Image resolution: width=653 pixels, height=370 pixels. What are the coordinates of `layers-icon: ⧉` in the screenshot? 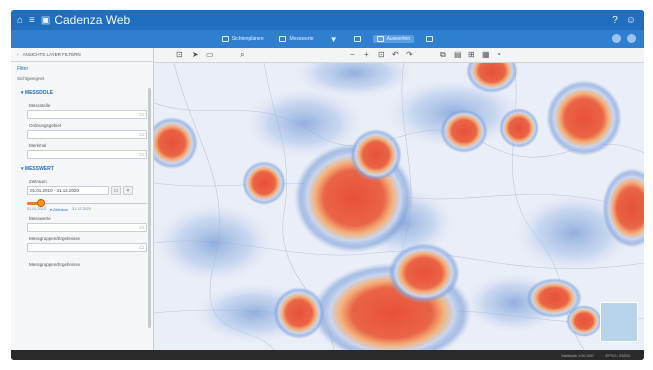 It's located at (443, 55).